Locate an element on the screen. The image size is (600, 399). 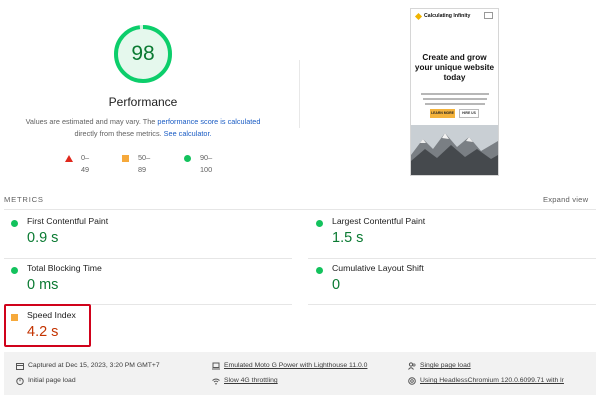
description-prefix: Values are estimated and may vary. The is located at coordinates (90, 121).